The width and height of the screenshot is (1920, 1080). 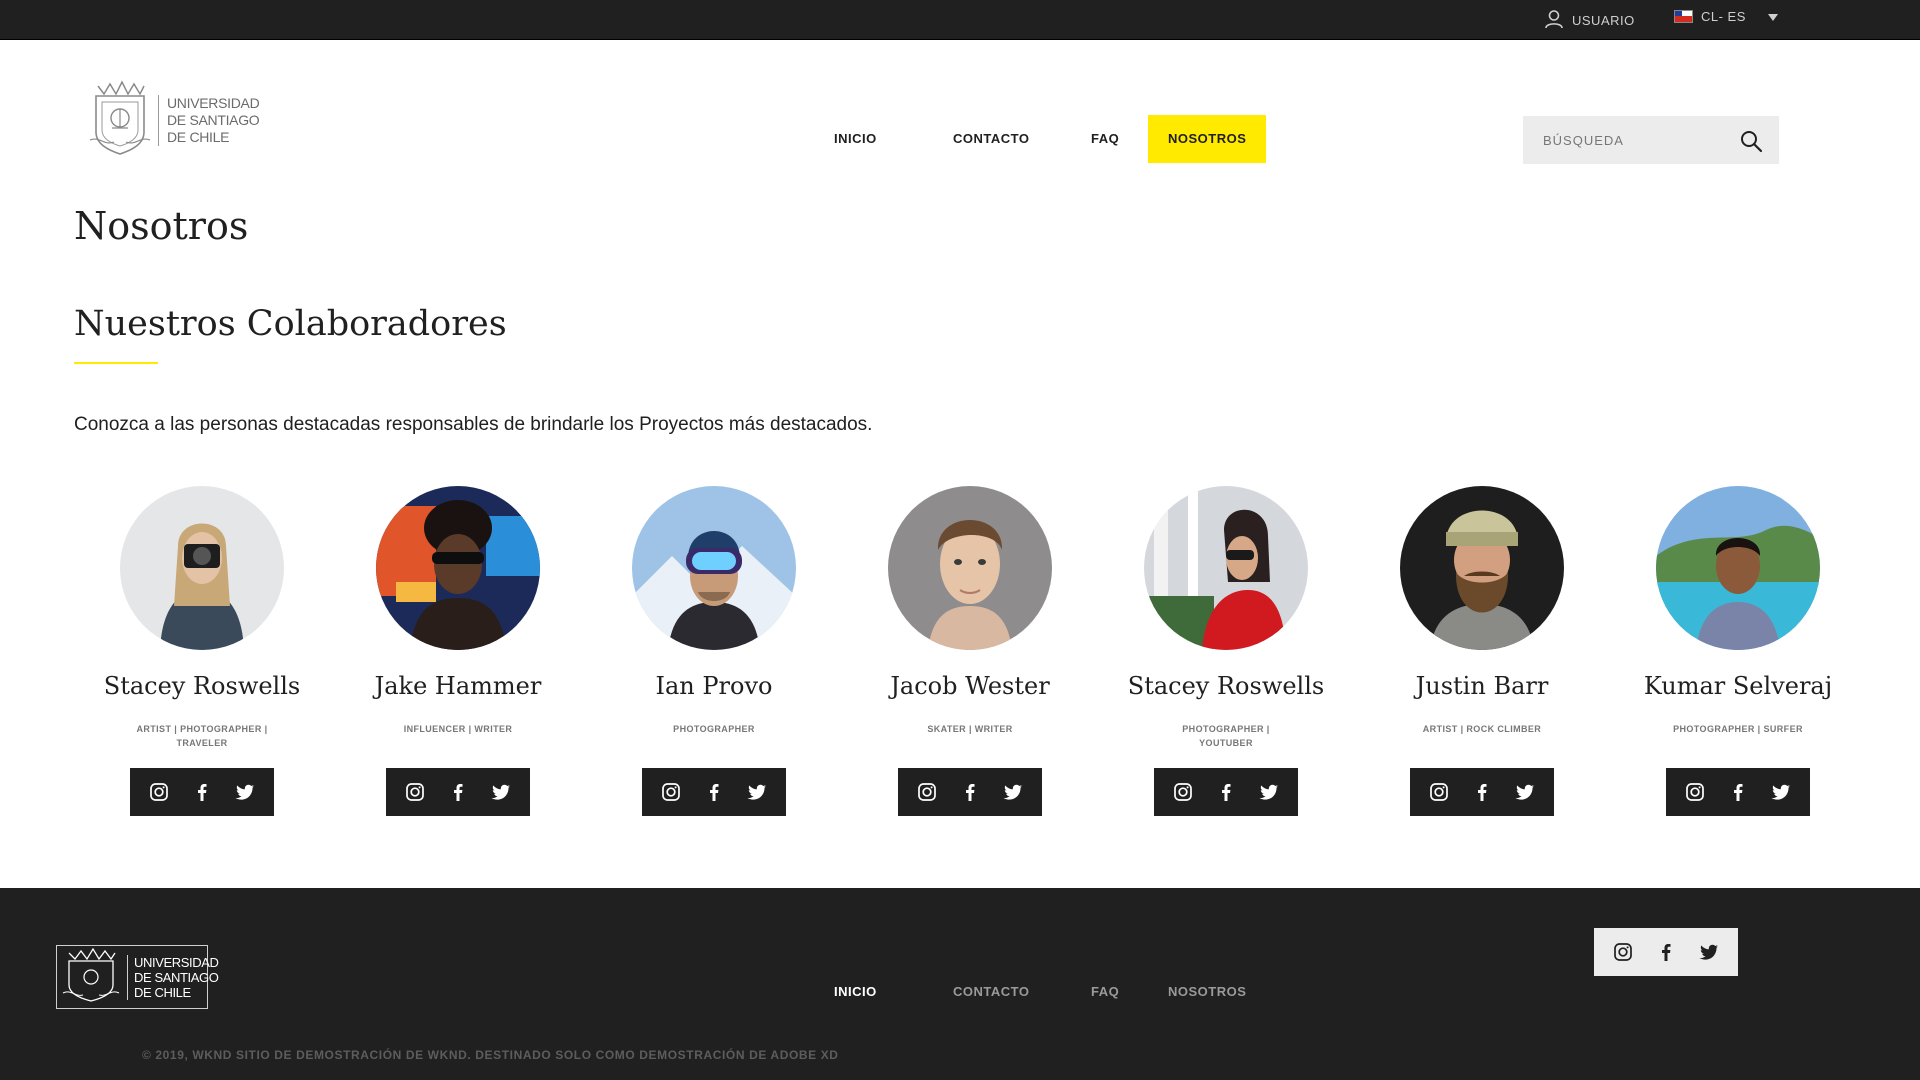 I want to click on language-label: CL- ES, so click(x=1723, y=16).